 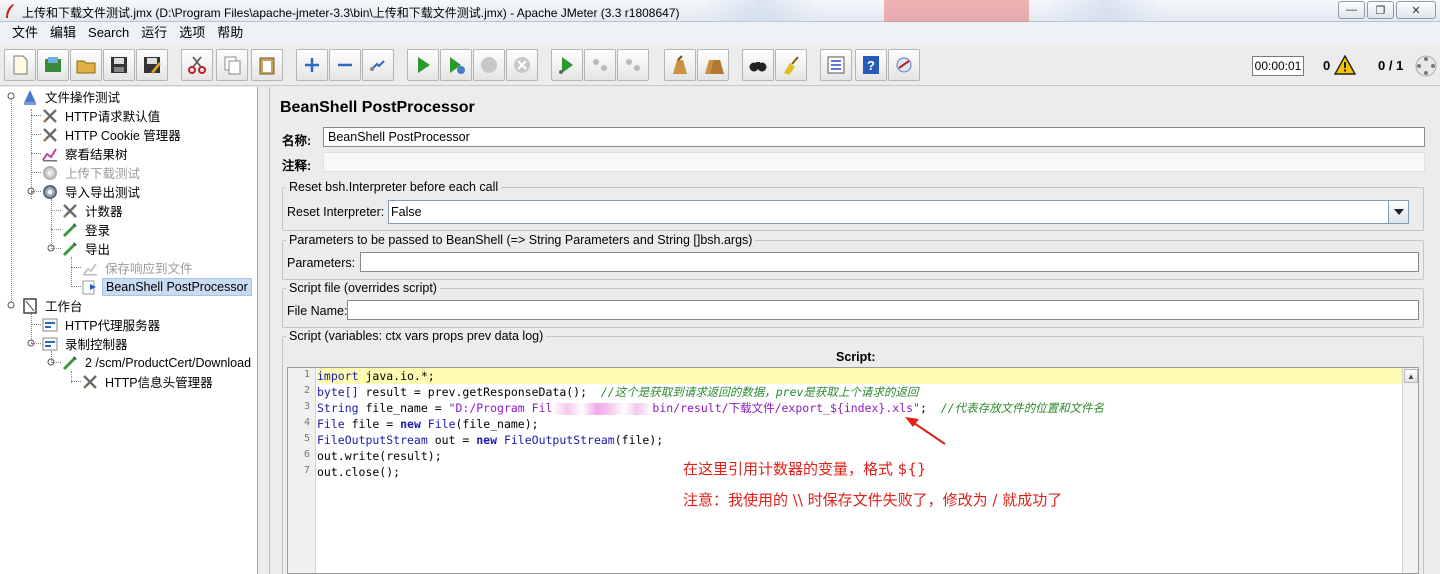 What do you see at coordinates (758, 65) in the screenshot?
I see `search-button` at bounding box center [758, 65].